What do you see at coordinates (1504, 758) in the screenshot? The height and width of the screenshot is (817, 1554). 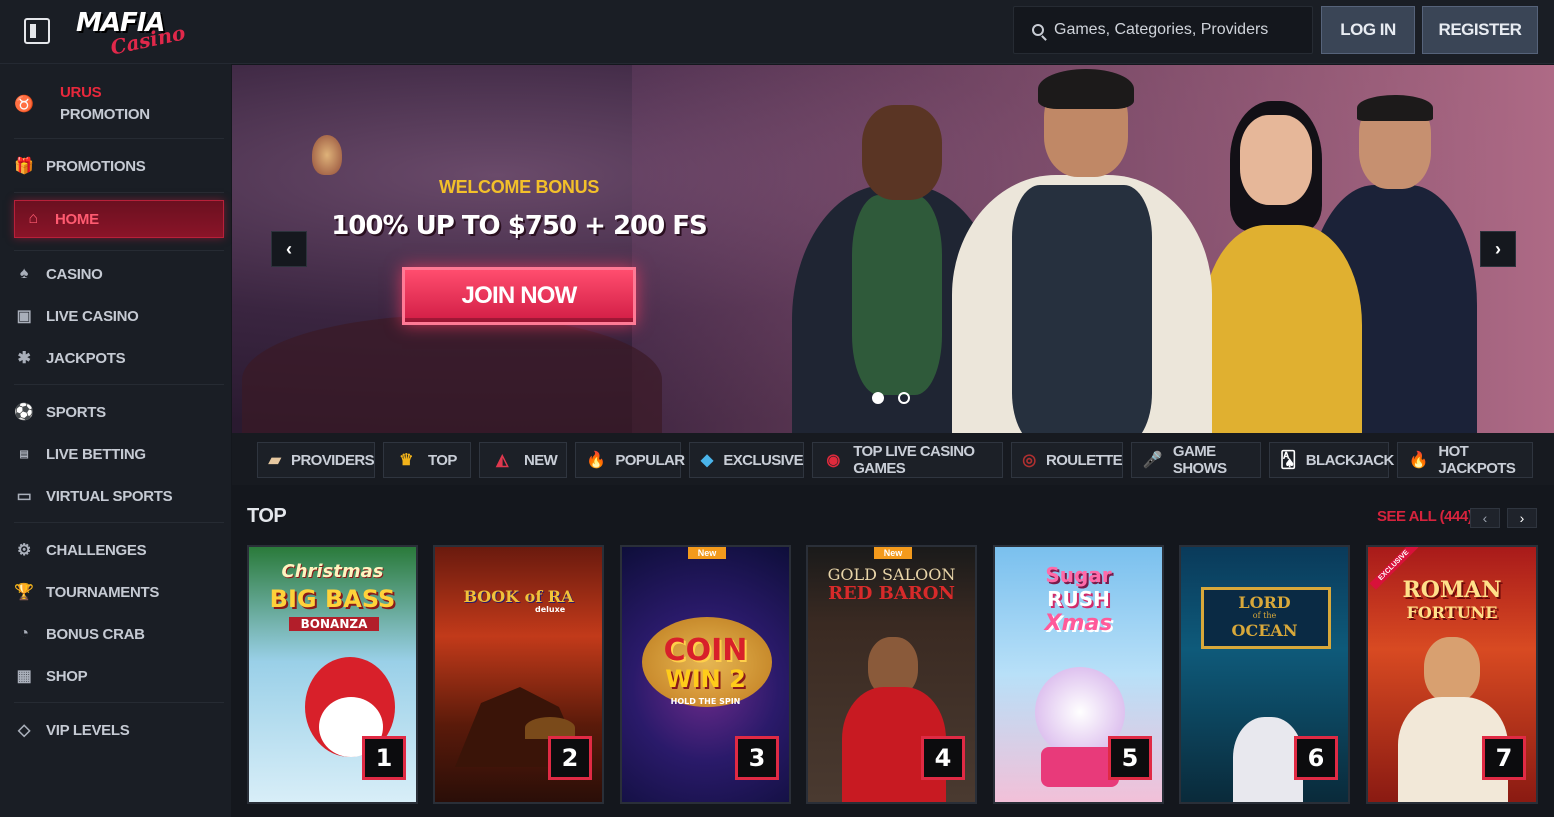 I see `rank-badge: 7` at bounding box center [1504, 758].